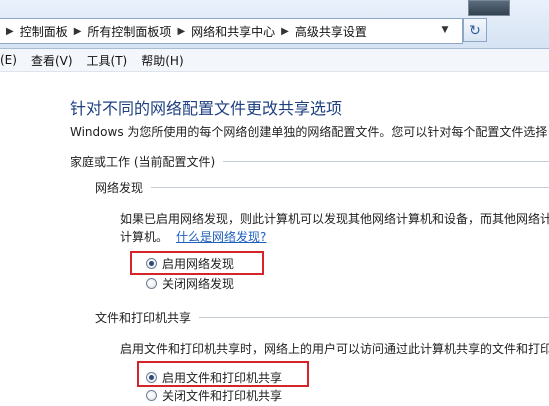 This screenshot has height=406, width=549. Describe the element at coordinates (334, 349) in the screenshot. I see `file-printer-sharing-description: 启用文件和打印机共享时，网络上的用户可以访问通过此计算机共享的文件和打印` at that location.